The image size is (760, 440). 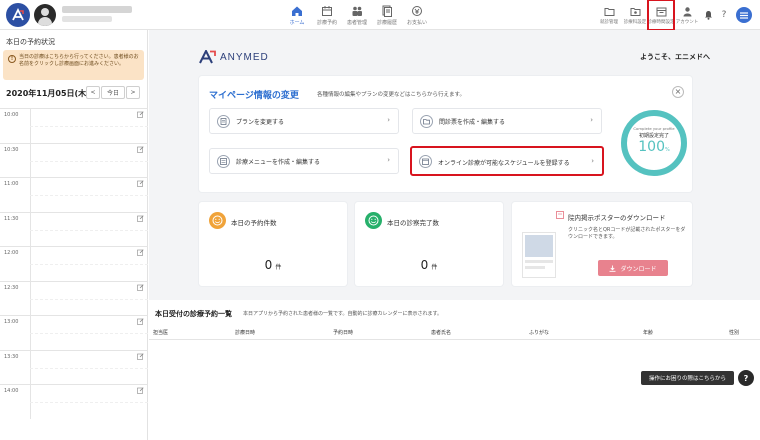 I want to click on slot-time: 12:00, so click(x=11, y=253).